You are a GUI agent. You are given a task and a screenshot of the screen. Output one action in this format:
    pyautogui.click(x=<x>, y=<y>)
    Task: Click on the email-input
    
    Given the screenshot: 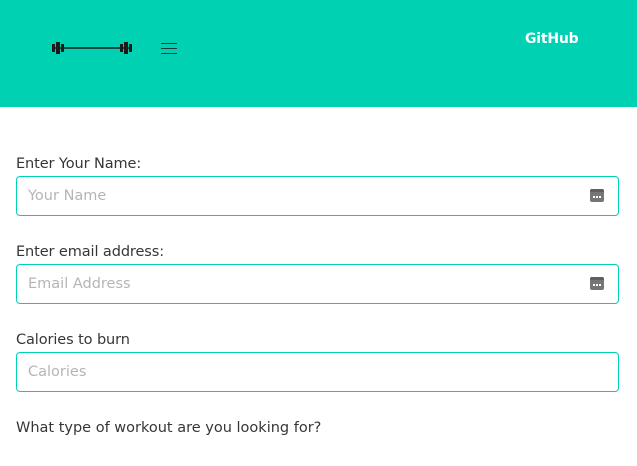 What is the action you would take?
    pyautogui.click(x=317, y=284)
    